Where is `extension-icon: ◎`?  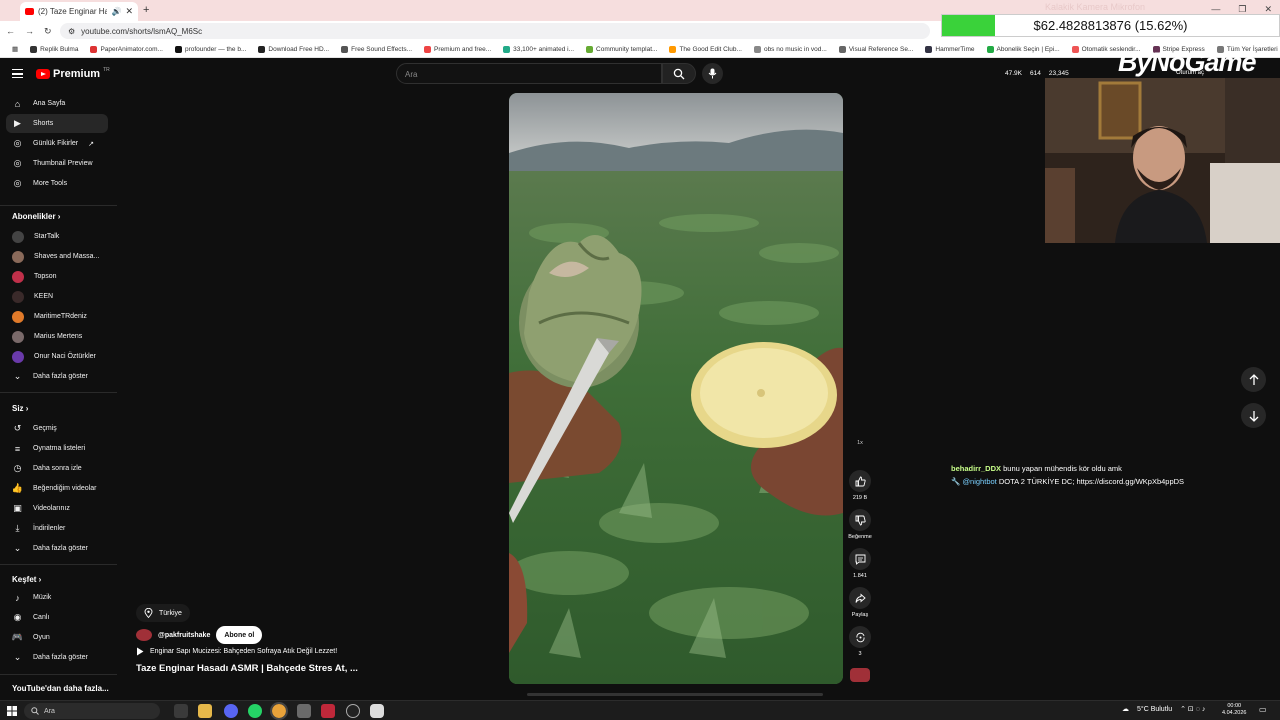 extension-icon: ◎ is located at coordinates (17, 183).